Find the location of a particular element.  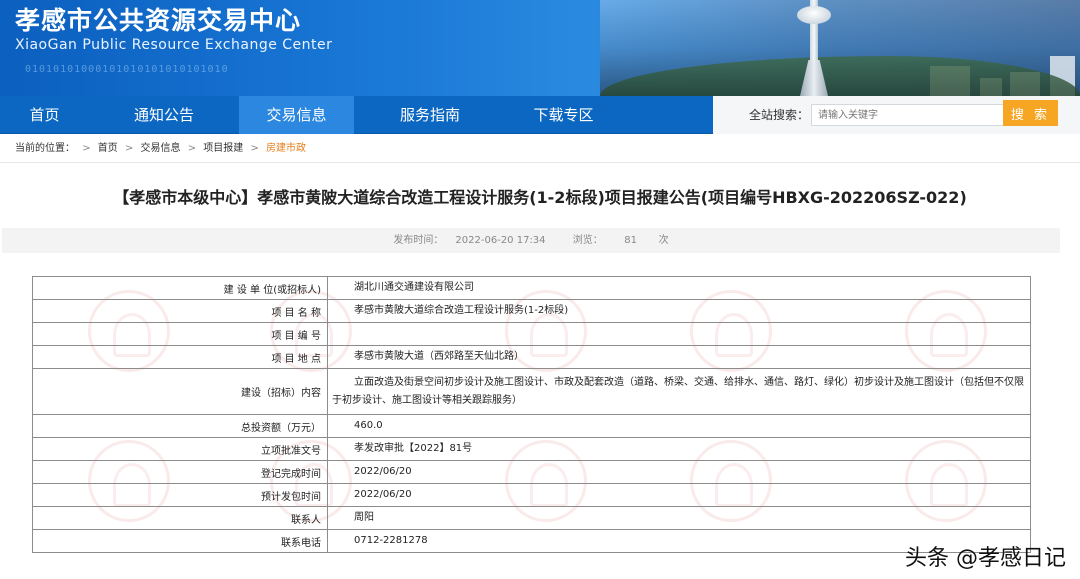

table-row: 项 目 编 号 is located at coordinates (531, 334).